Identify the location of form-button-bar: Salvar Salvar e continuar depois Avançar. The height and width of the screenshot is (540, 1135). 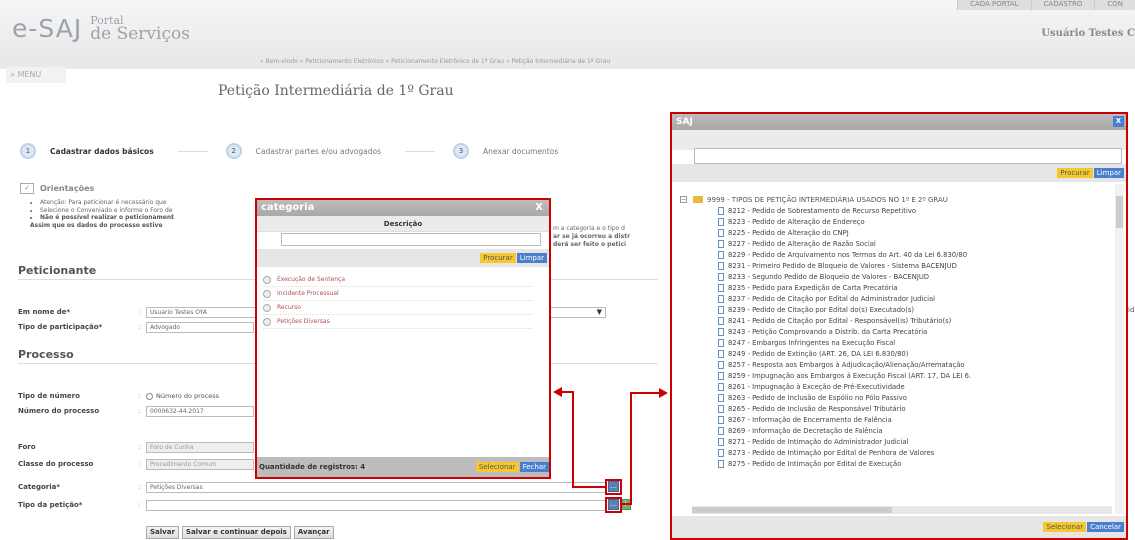
(241, 532).